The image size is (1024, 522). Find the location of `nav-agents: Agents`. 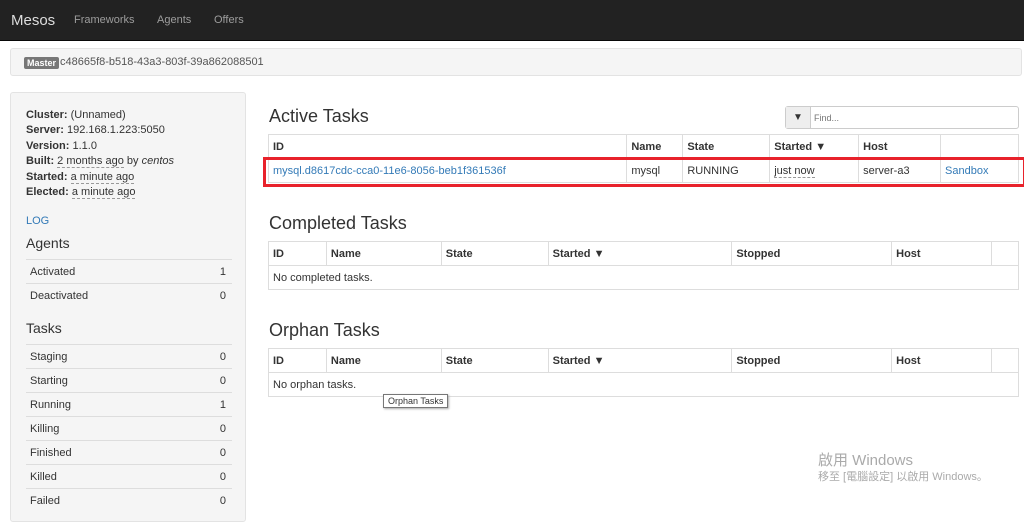

nav-agents: Agents is located at coordinates (174, 20).